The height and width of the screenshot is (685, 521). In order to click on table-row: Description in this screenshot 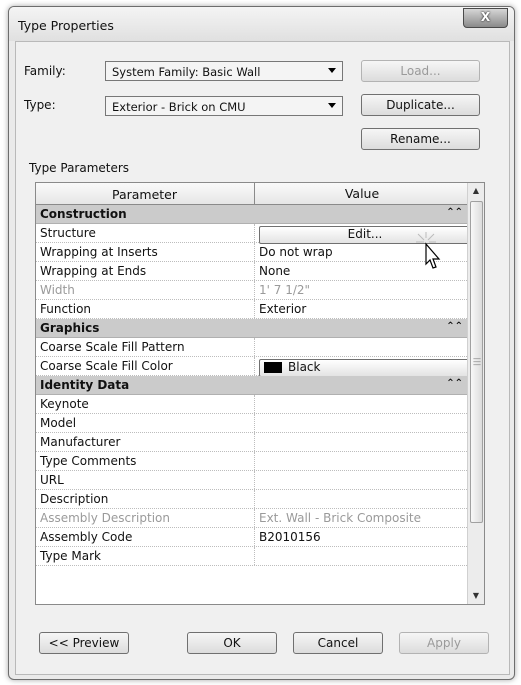, I will do `click(252, 499)`.